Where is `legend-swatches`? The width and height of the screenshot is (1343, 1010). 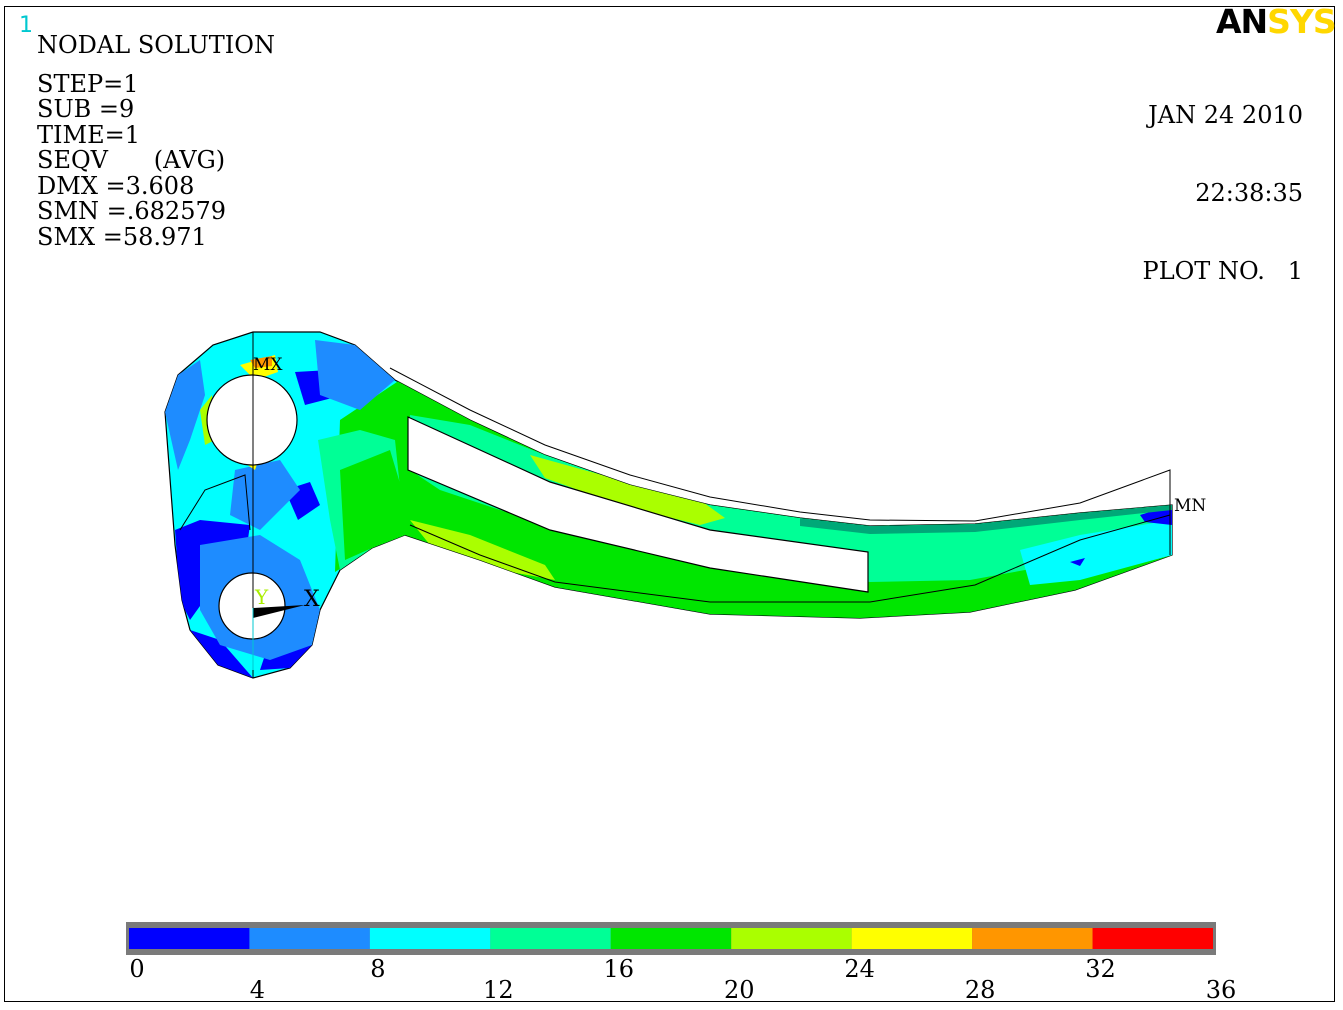 legend-swatches is located at coordinates (671, 938).